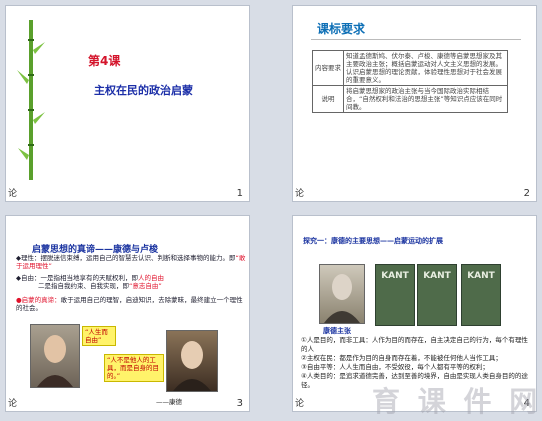 The image size is (542, 421). Describe the element at coordinates (395, 295) in the screenshot. I see `kant-book-cover-1: KANT` at that location.